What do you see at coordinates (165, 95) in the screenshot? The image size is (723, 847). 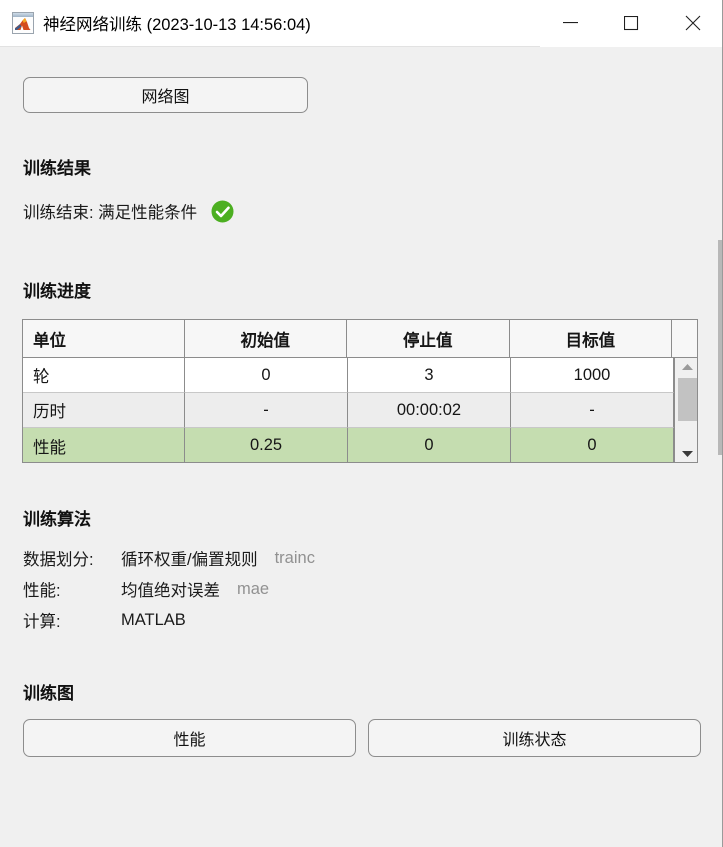 I see `network-diagram-button: 网络图` at bounding box center [165, 95].